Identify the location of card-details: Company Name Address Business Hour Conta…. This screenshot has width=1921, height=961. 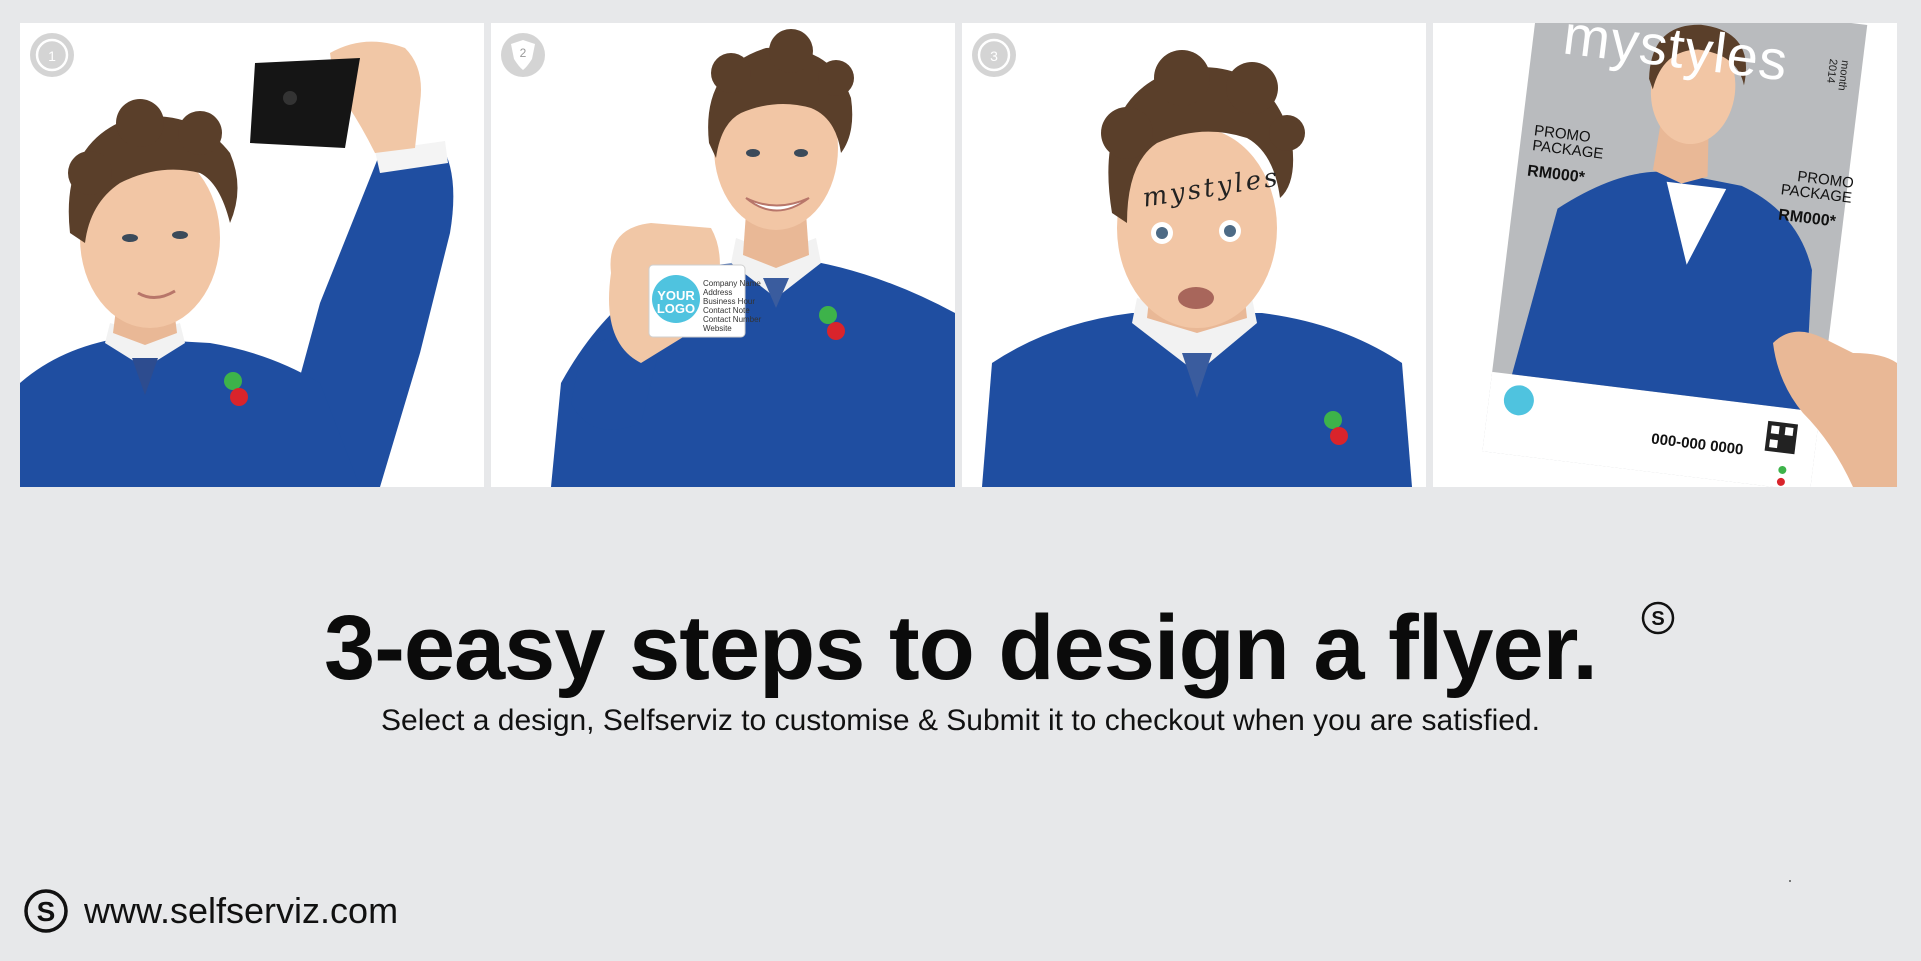
(732, 306).